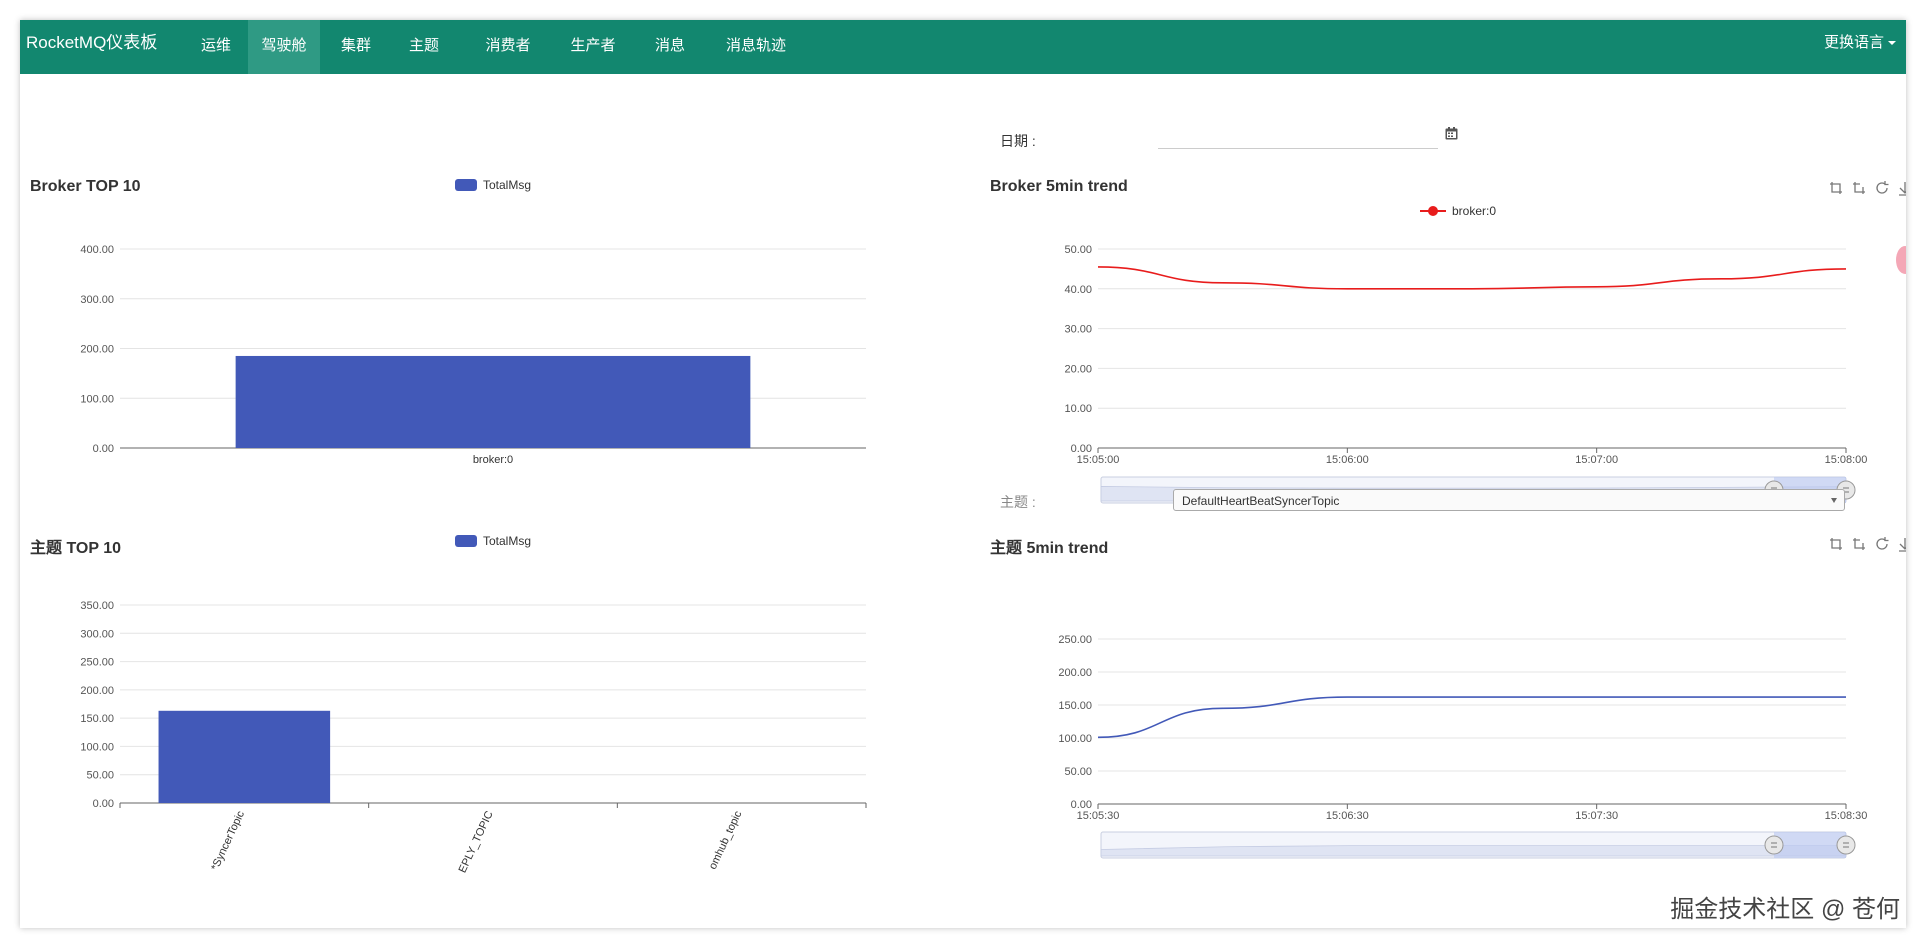  I want to click on broker-trend-title: Broker 5min trend, so click(1059, 186).